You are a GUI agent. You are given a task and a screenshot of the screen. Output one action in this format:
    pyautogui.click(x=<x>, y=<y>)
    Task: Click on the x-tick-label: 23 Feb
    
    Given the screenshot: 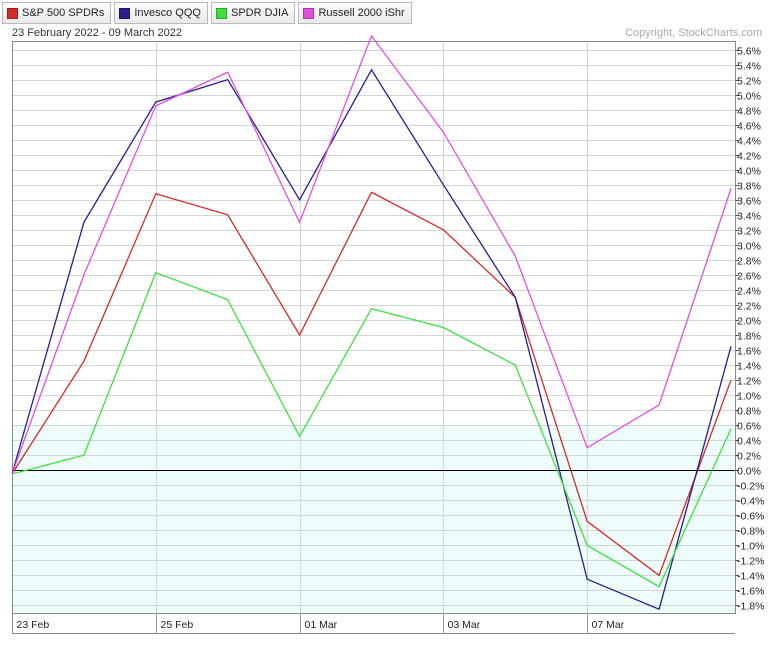 What is the action you would take?
    pyautogui.click(x=33, y=625)
    